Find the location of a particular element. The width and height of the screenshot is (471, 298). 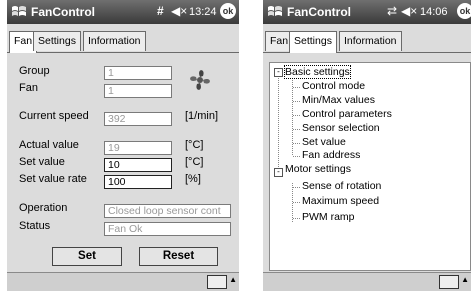

current-speed-label: Current speed is located at coordinates (54, 116).